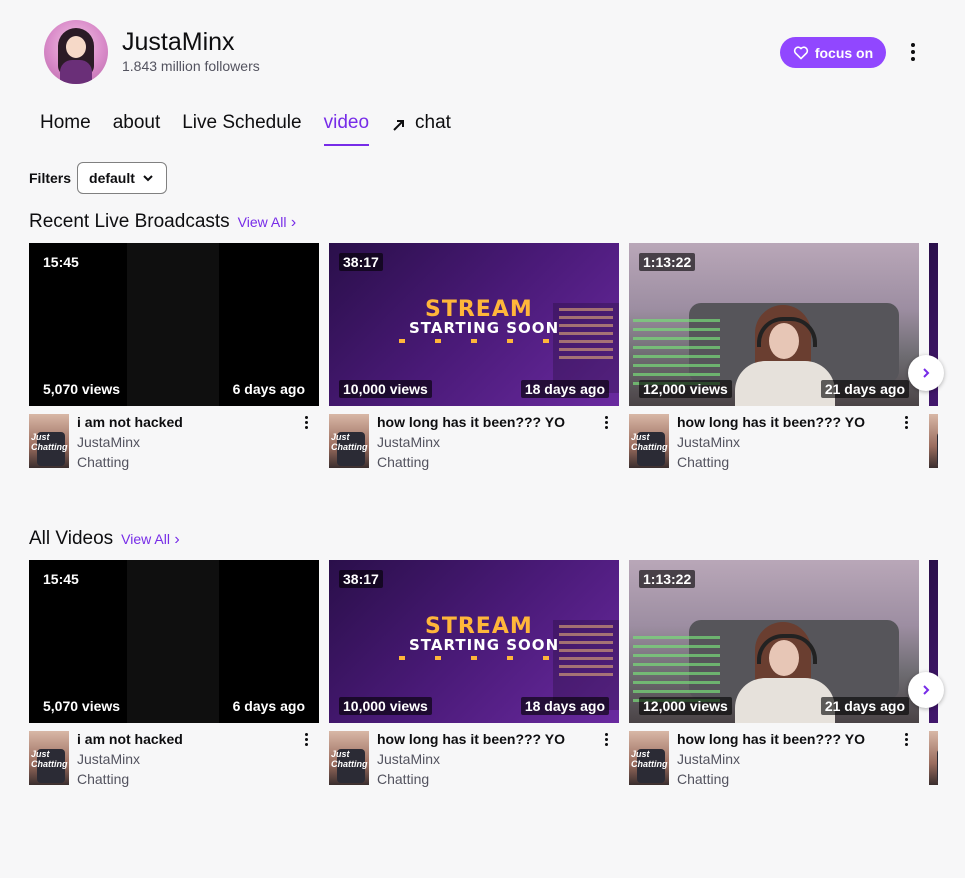 The width and height of the screenshot is (965, 878). What do you see at coordinates (191, 66) in the screenshot?
I see `follower-count: 1.843 million followers` at bounding box center [191, 66].